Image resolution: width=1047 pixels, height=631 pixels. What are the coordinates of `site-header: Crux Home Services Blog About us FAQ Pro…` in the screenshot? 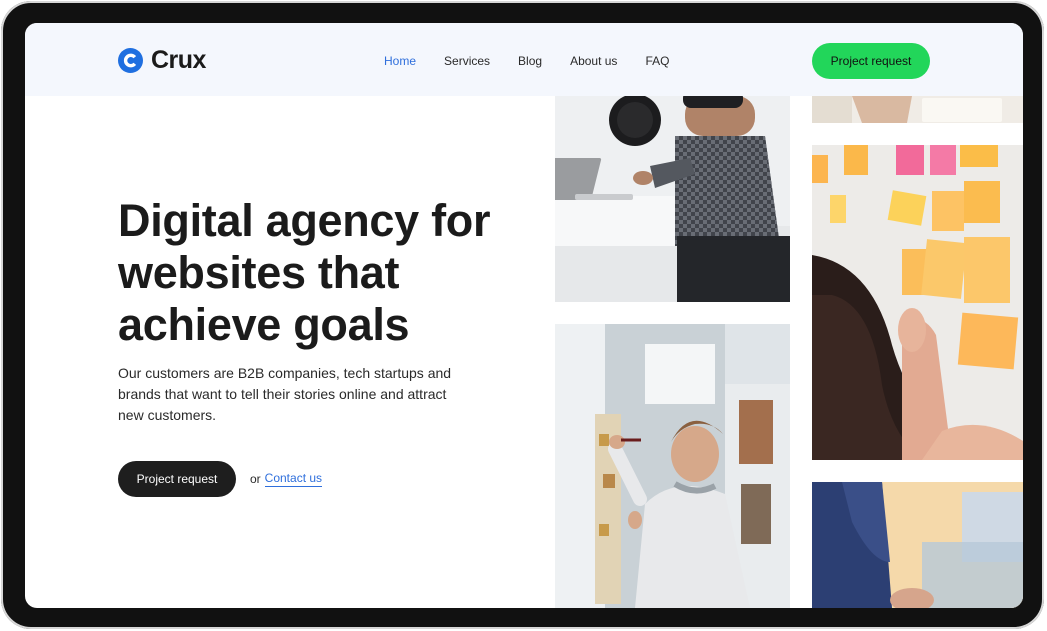 It's located at (524, 59).